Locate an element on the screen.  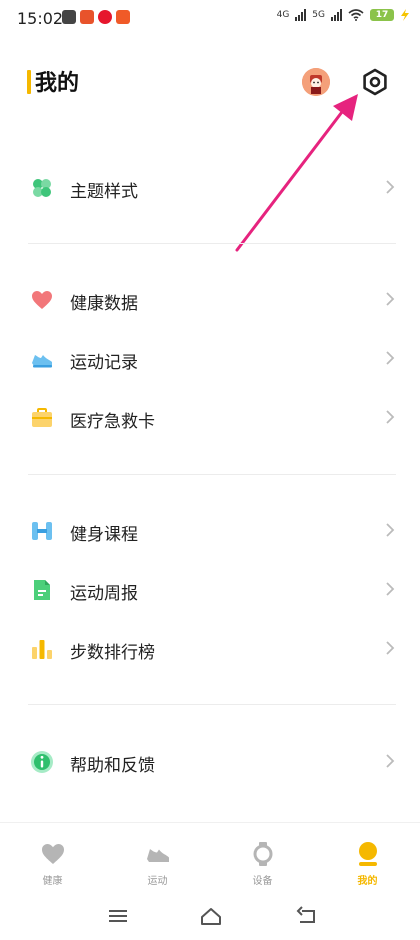
menu-item-weekly-report: 运动周报 is located at coordinates (210, 590).